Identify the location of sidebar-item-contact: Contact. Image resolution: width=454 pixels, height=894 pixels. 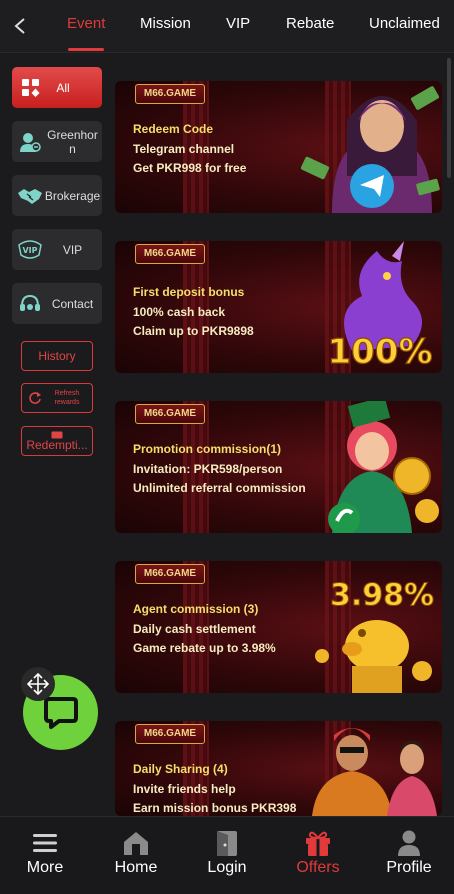
(57, 303).